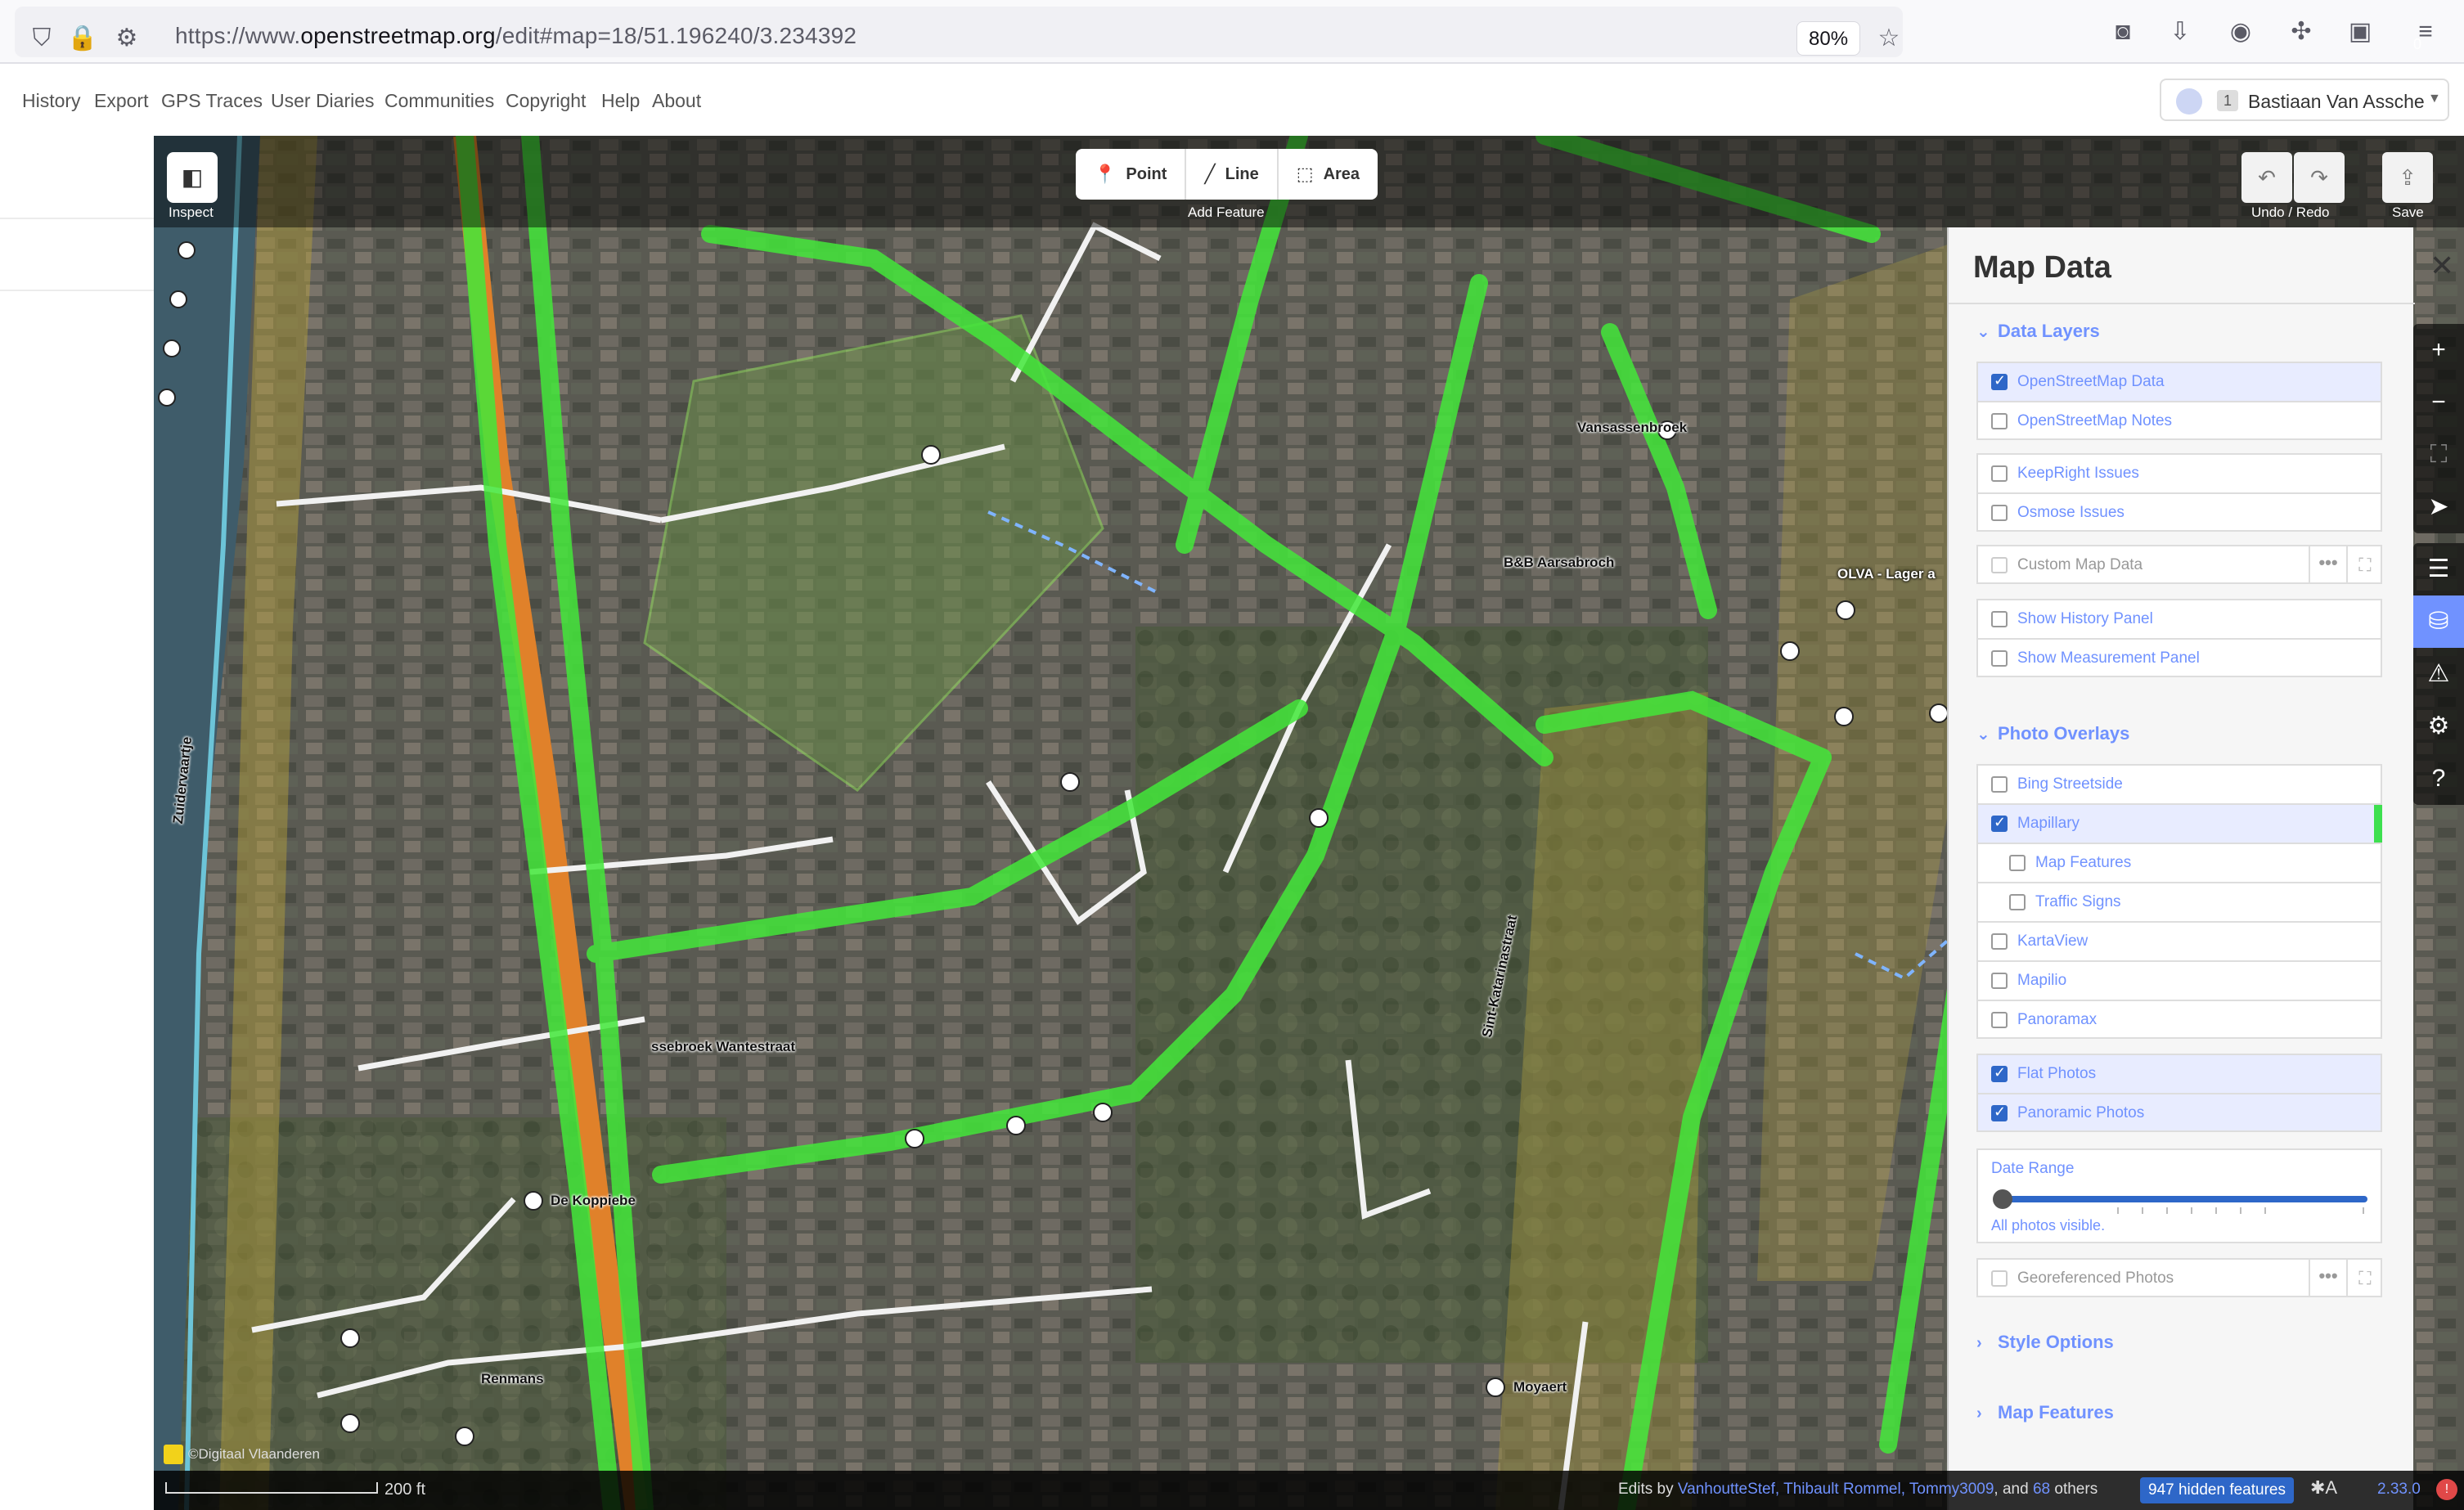  Describe the element at coordinates (2304, 100) in the screenshot. I see `user-menu: 1 Bastiaan Van Assche ▼` at that location.